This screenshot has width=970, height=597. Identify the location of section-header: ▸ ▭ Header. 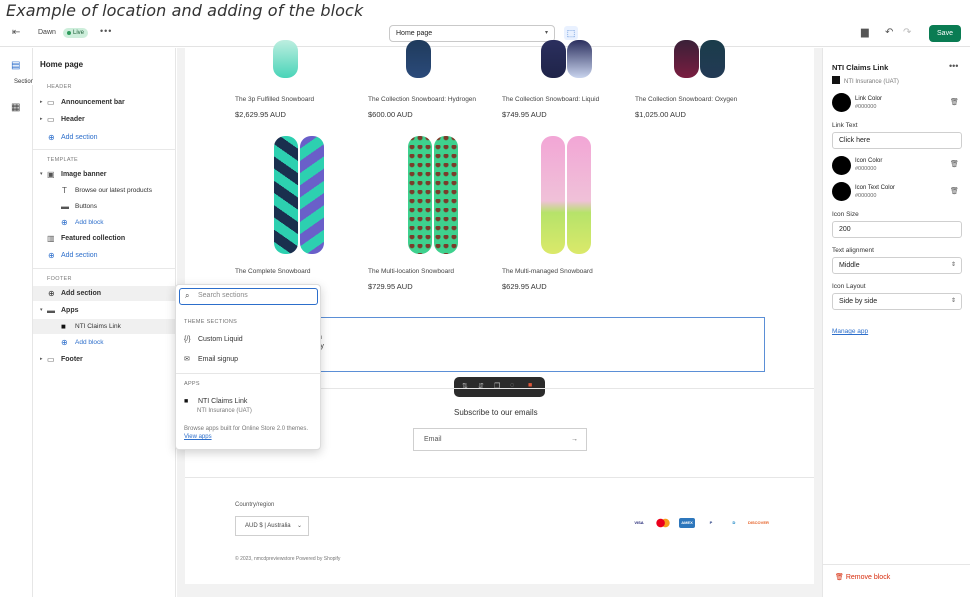
(104, 119).